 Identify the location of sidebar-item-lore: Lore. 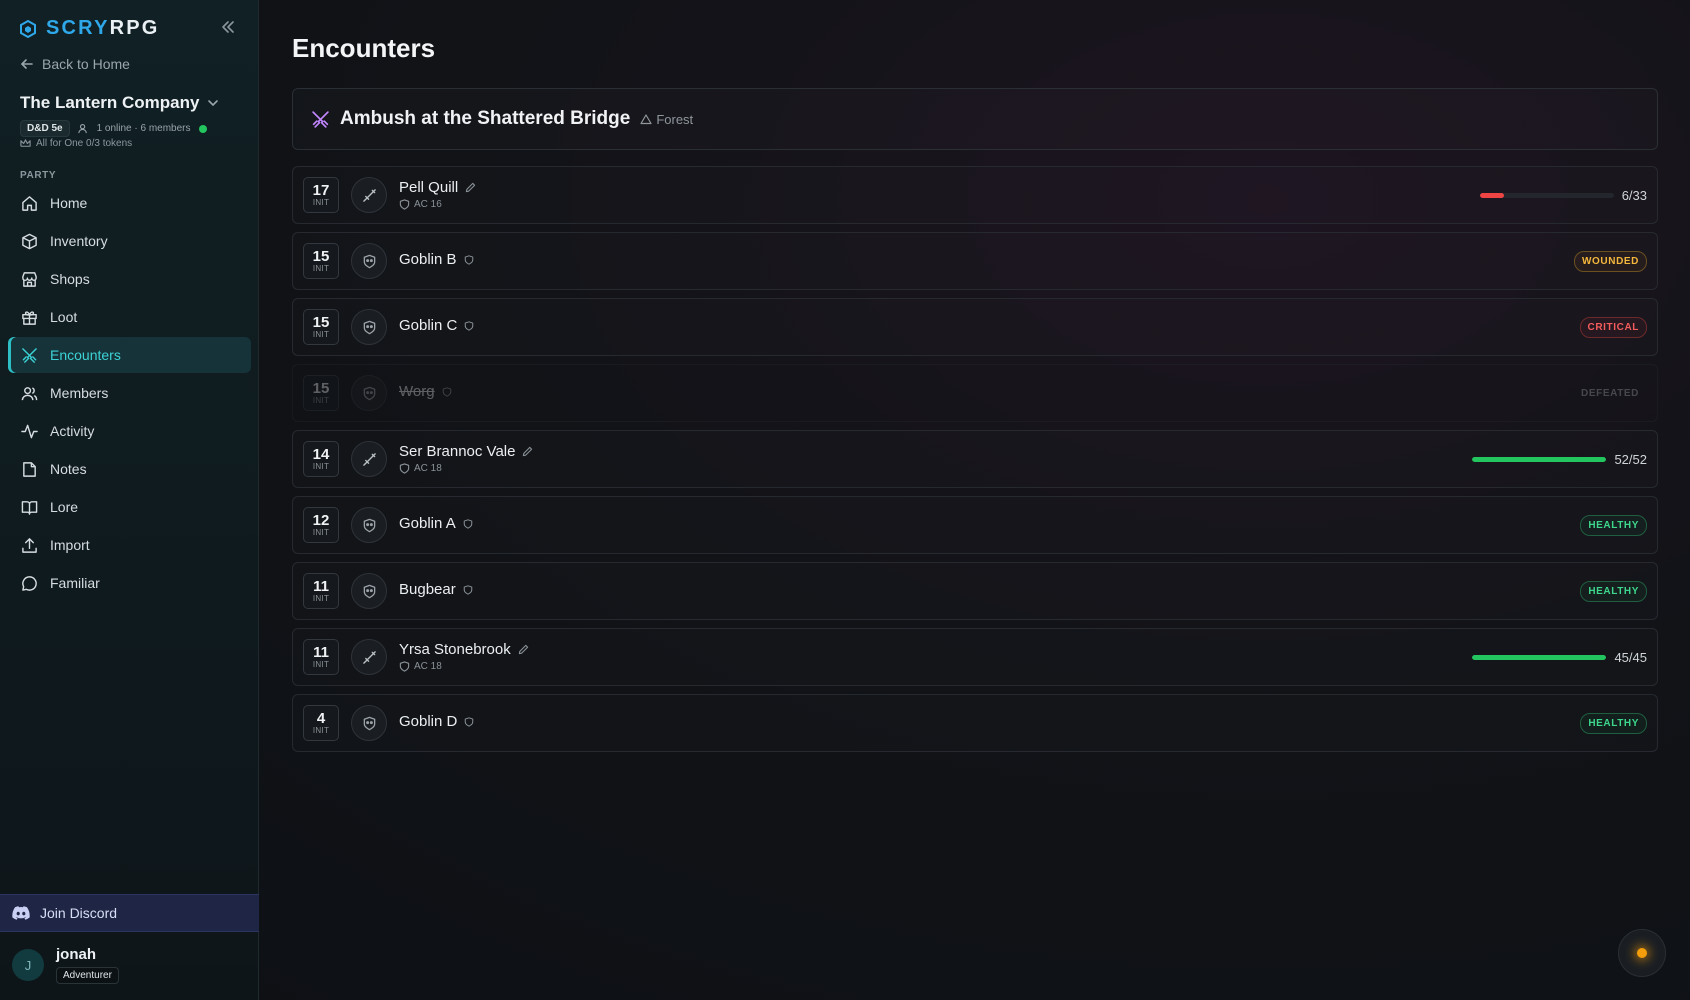
(129, 507).